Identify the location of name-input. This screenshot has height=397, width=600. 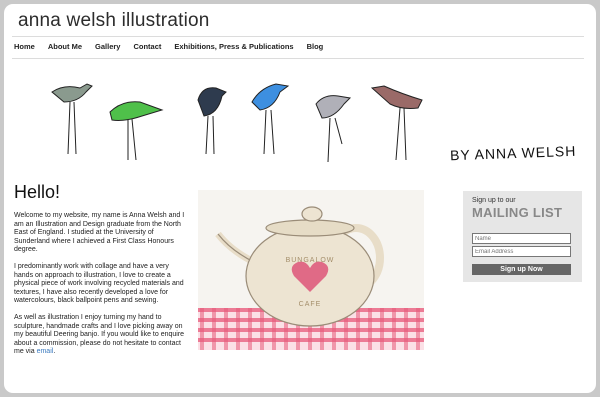
(521, 238).